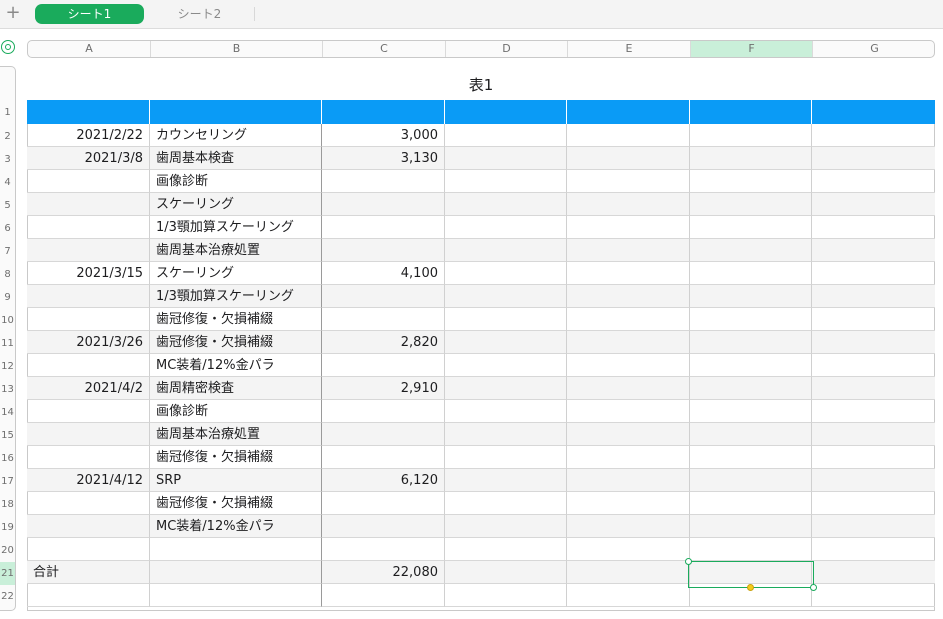  What do you see at coordinates (88, 572) in the screenshot?
I see `cell-a21: 合計` at bounding box center [88, 572].